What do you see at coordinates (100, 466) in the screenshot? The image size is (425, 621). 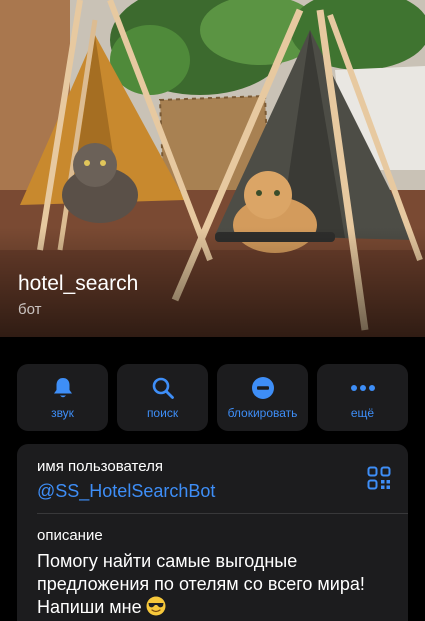 I see `username-label: имя пользователя` at bounding box center [100, 466].